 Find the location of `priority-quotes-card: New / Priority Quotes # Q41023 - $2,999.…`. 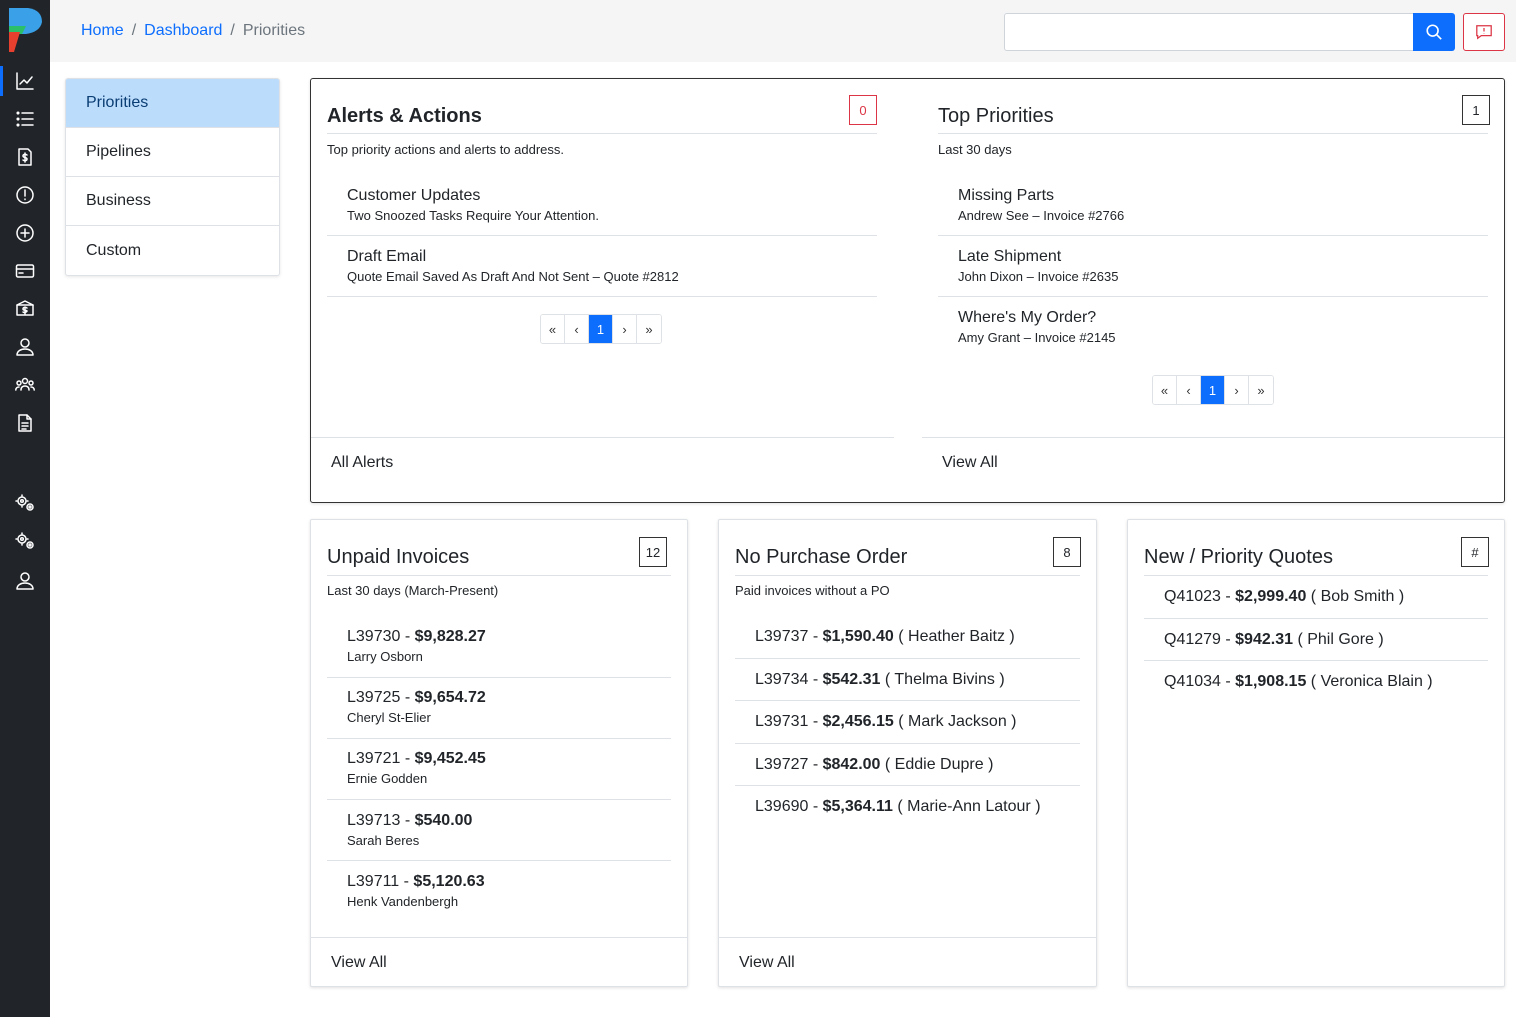

priority-quotes-card: New / Priority Quotes # Q41023 - $2,999.… is located at coordinates (1316, 753).